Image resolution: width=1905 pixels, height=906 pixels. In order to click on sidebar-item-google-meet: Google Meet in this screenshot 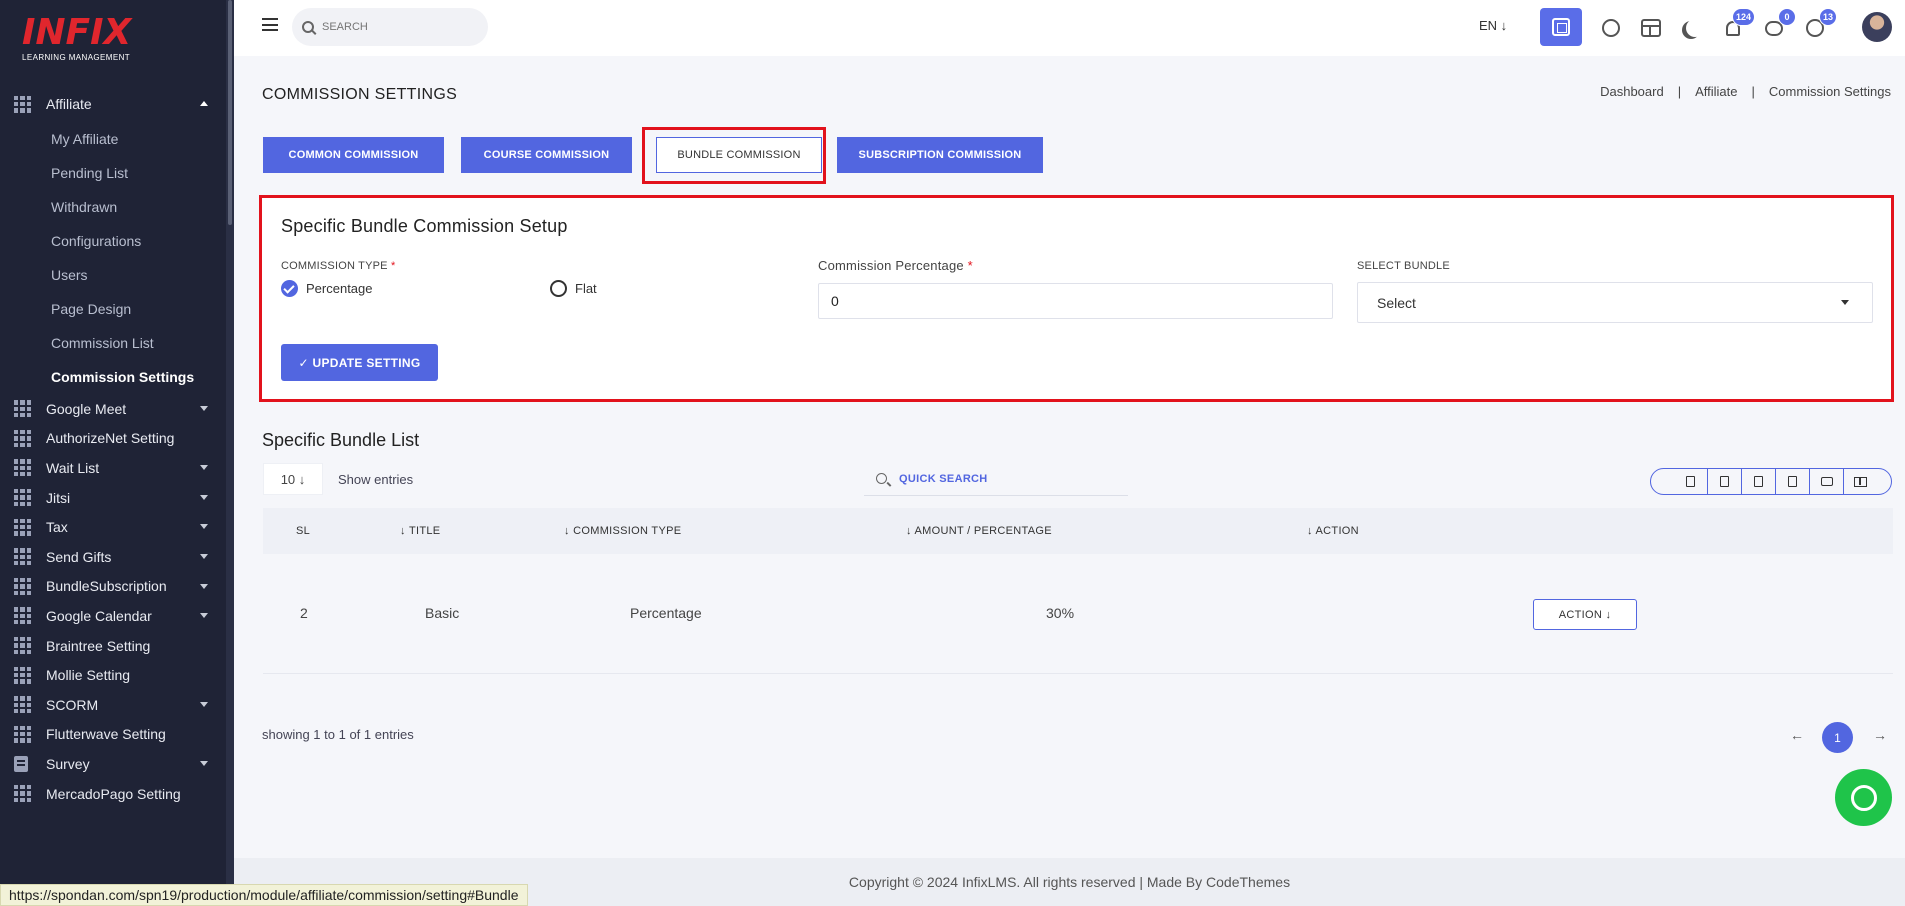, I will do `click(113, 409)`.